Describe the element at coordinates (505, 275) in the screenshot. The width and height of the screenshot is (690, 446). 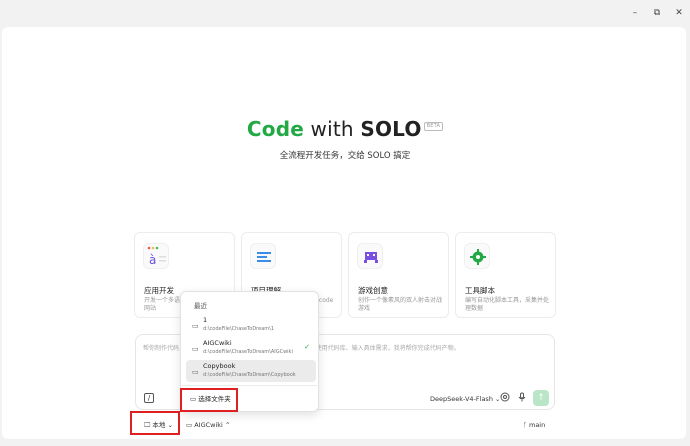
I see `card-tool: 工具脚本 编写自动化脚本工具，采集并处理数据` at that location.